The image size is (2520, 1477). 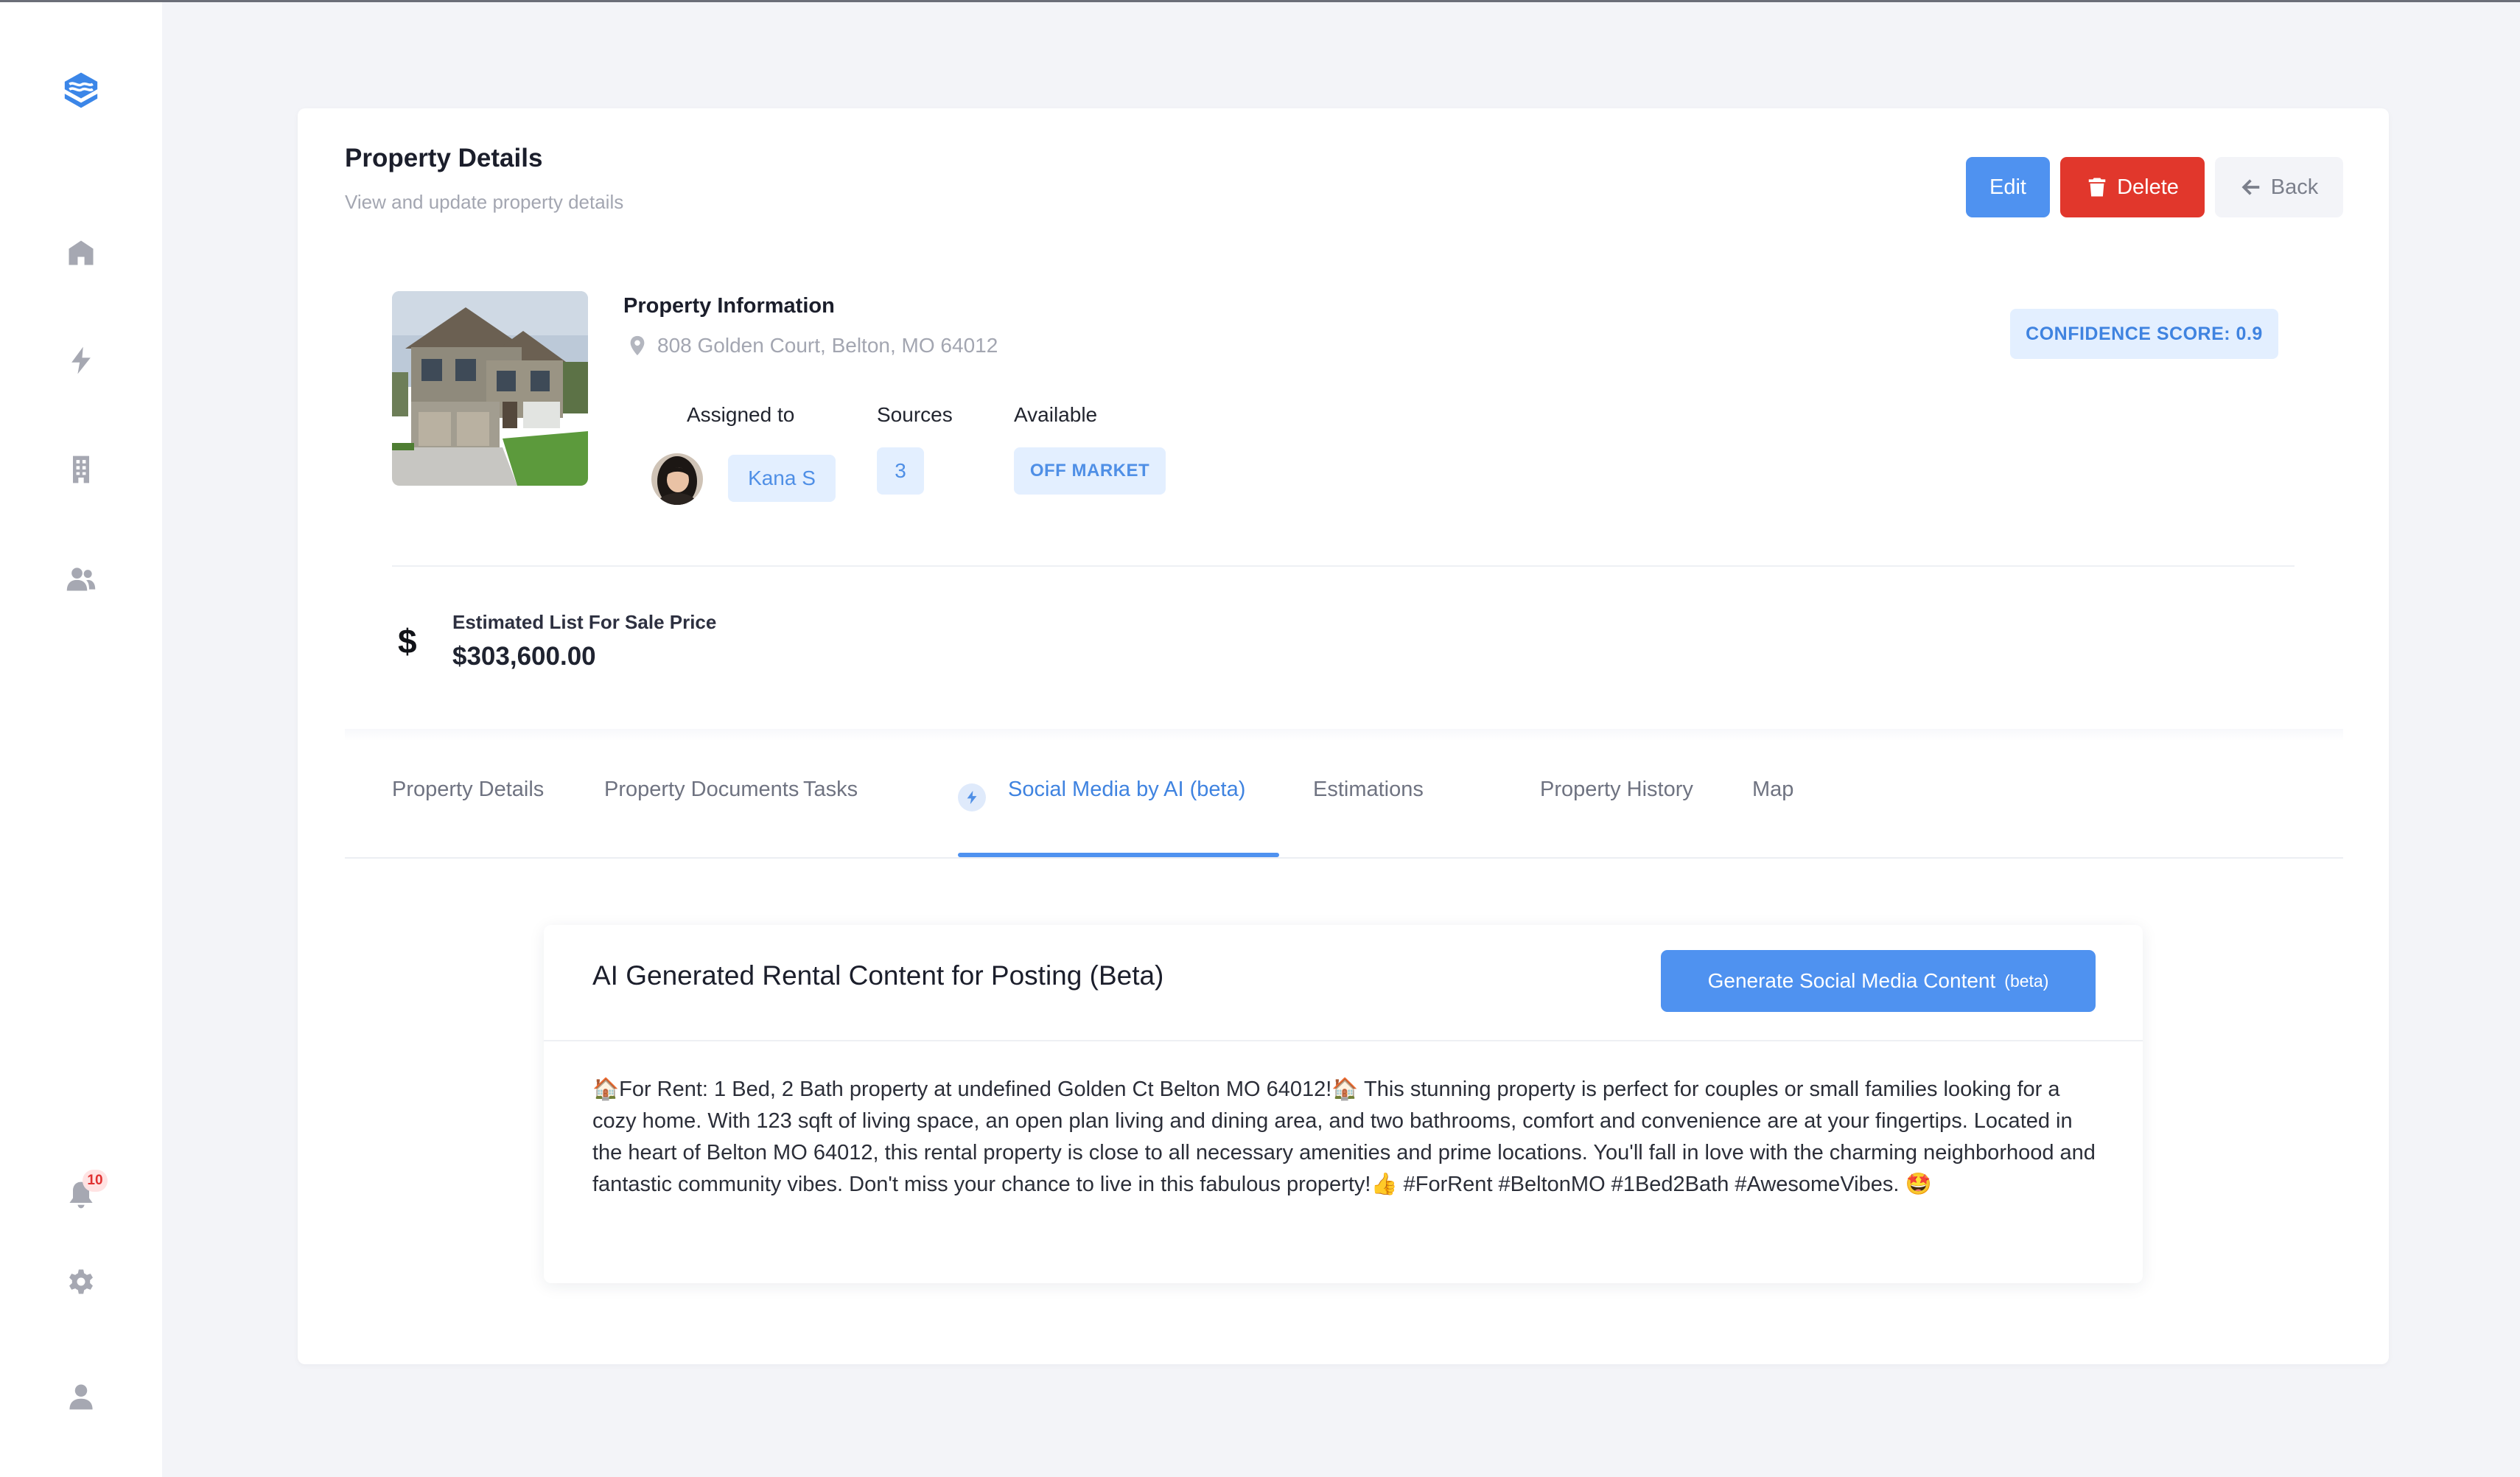 I want to click on availability-status-text: OFF MARKET, so click(x=1089, y=471).